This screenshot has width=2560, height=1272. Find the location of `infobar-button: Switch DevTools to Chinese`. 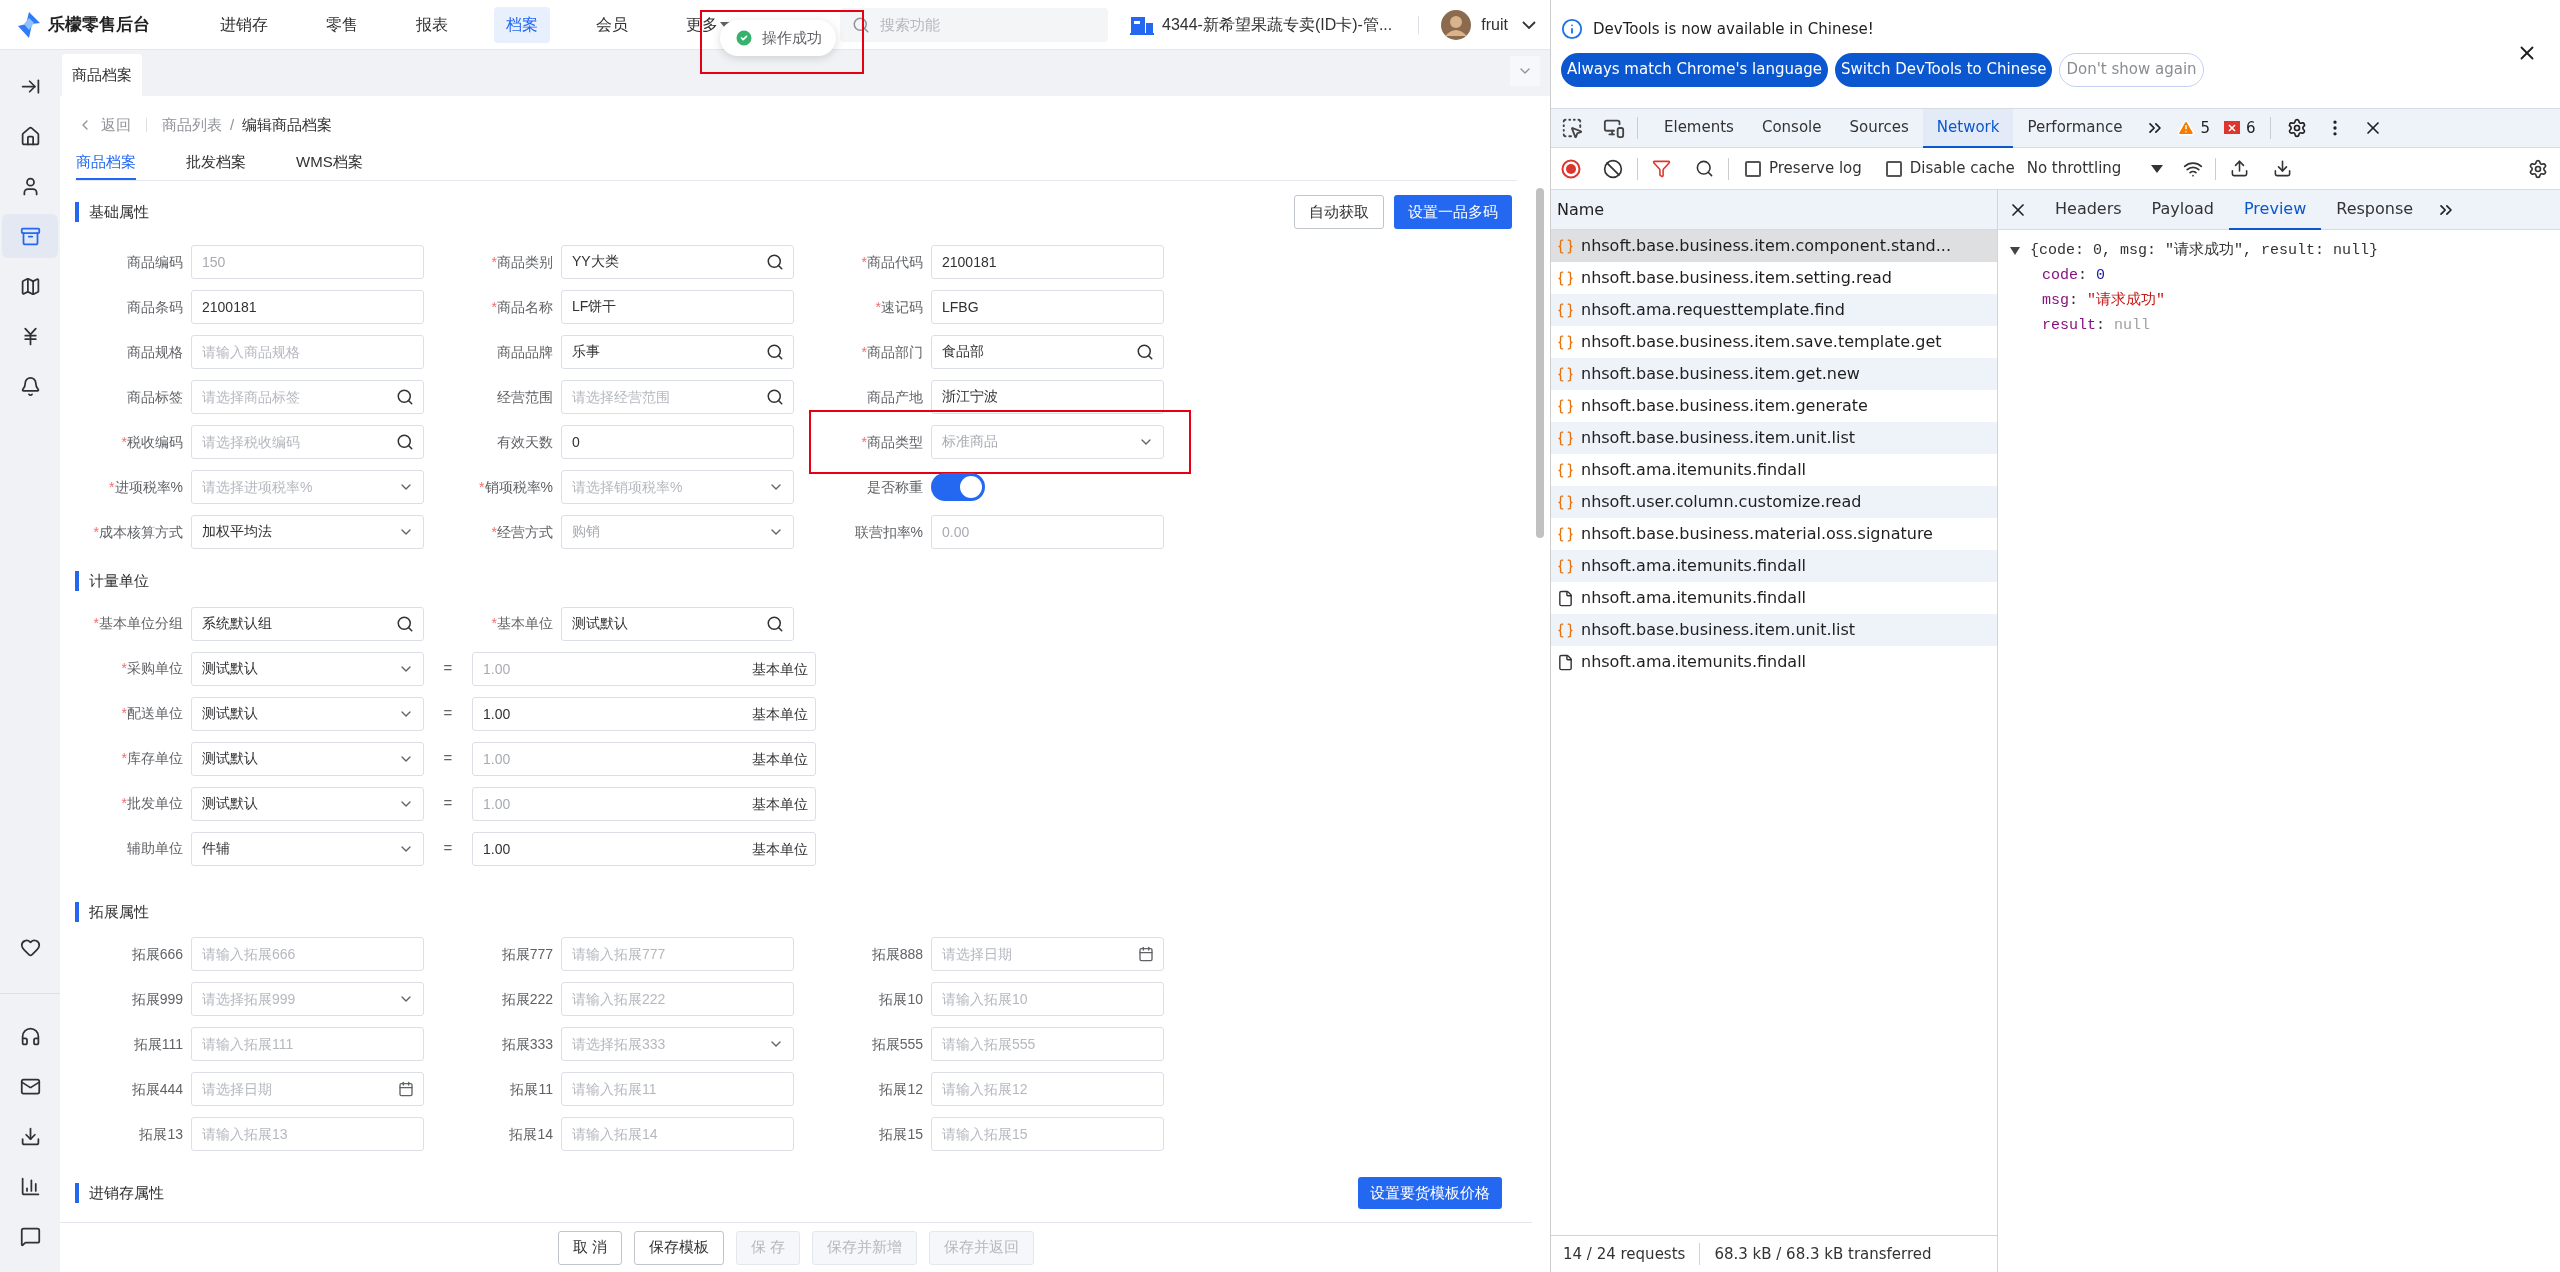

infobar-button: Switch DevTools to Chinese is located at coordinates (1943, 69).